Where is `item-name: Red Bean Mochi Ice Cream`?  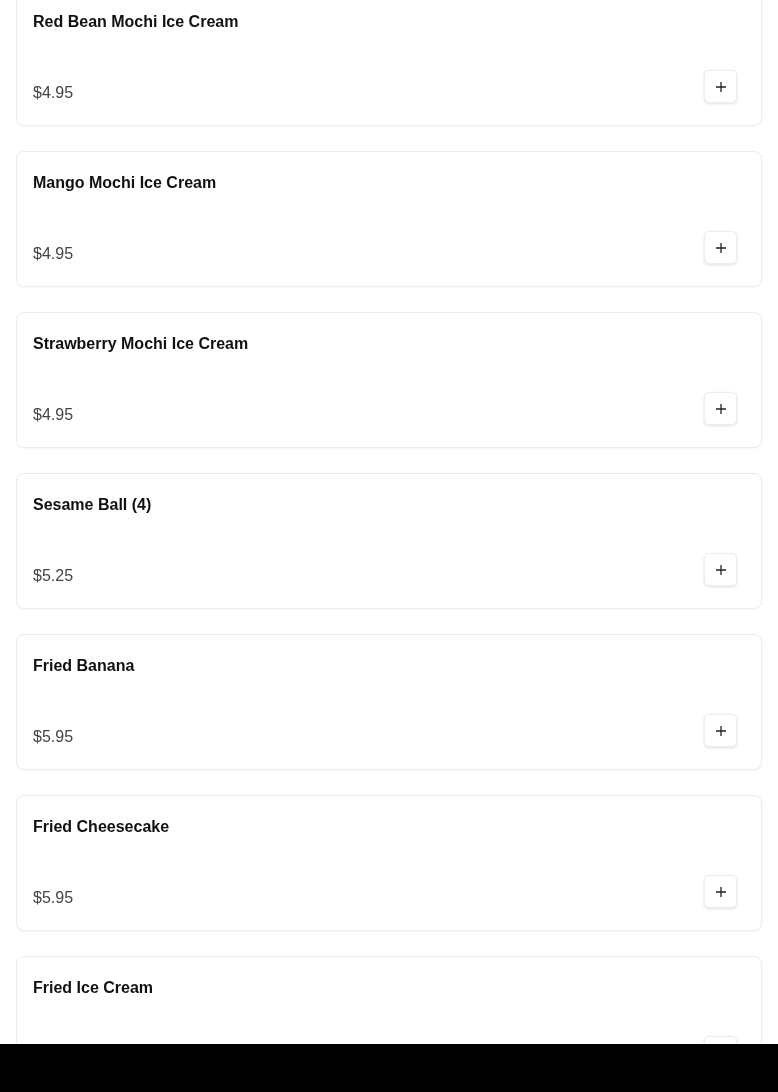
item-name: Red Bean Mochi Ice Cream is located at coordinates (136, 22).